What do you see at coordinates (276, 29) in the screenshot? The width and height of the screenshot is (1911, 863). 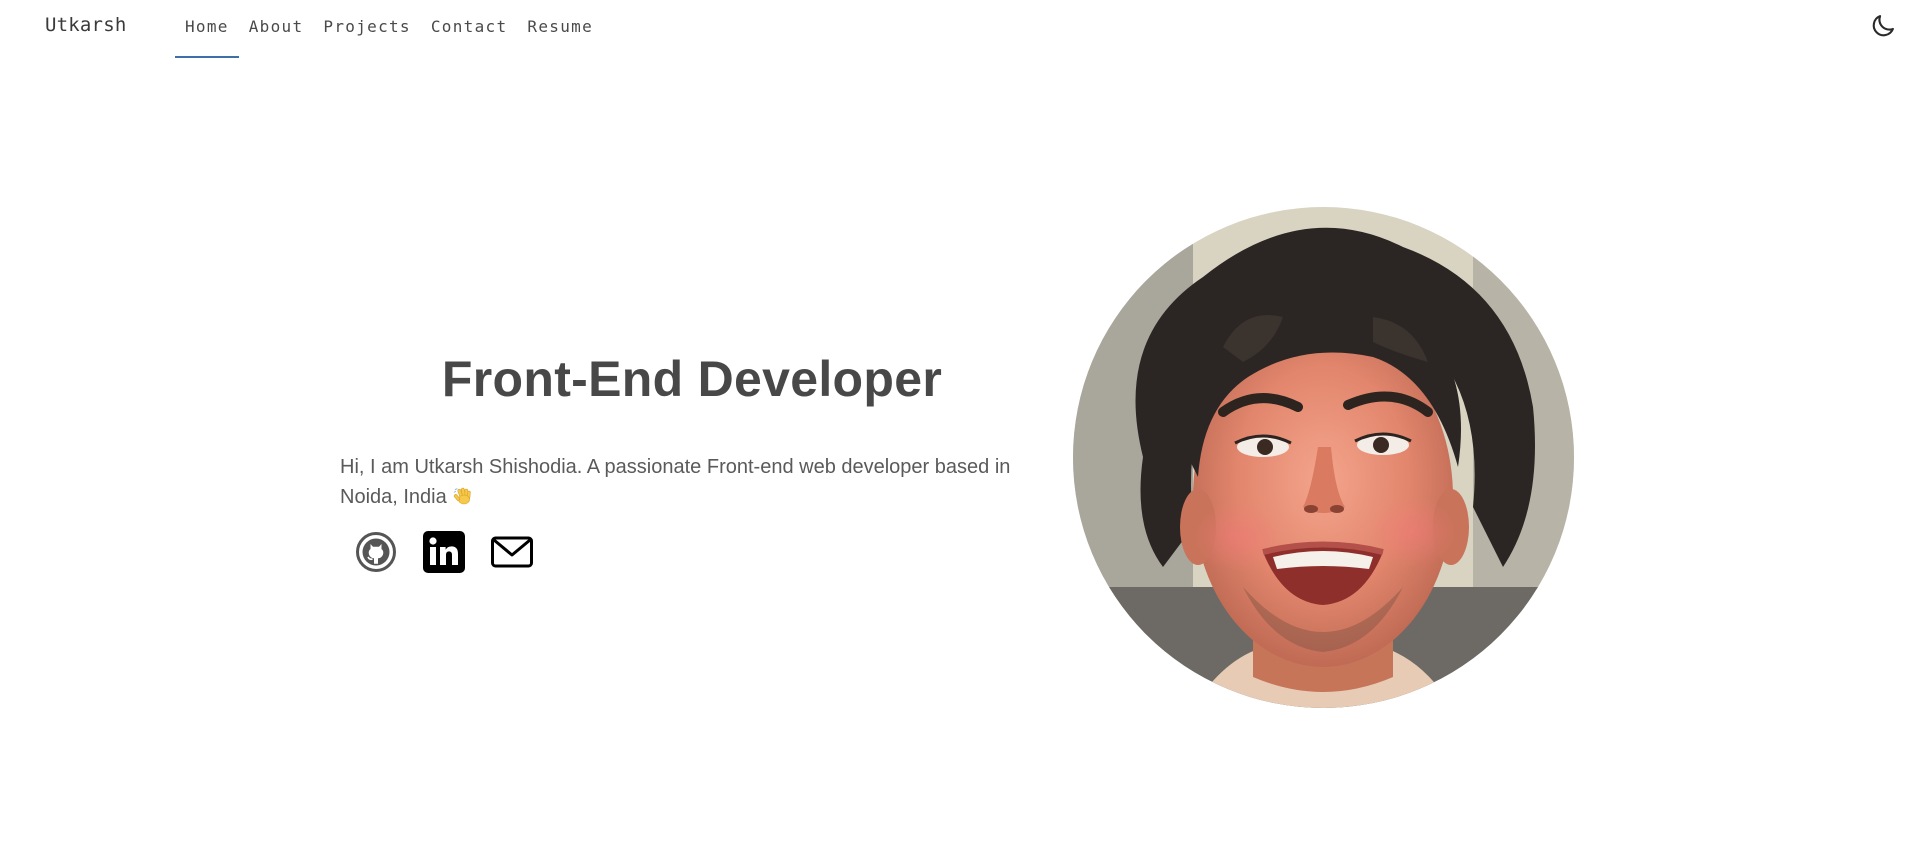 I see `nav-about: About` at bounding box center [276, 29].